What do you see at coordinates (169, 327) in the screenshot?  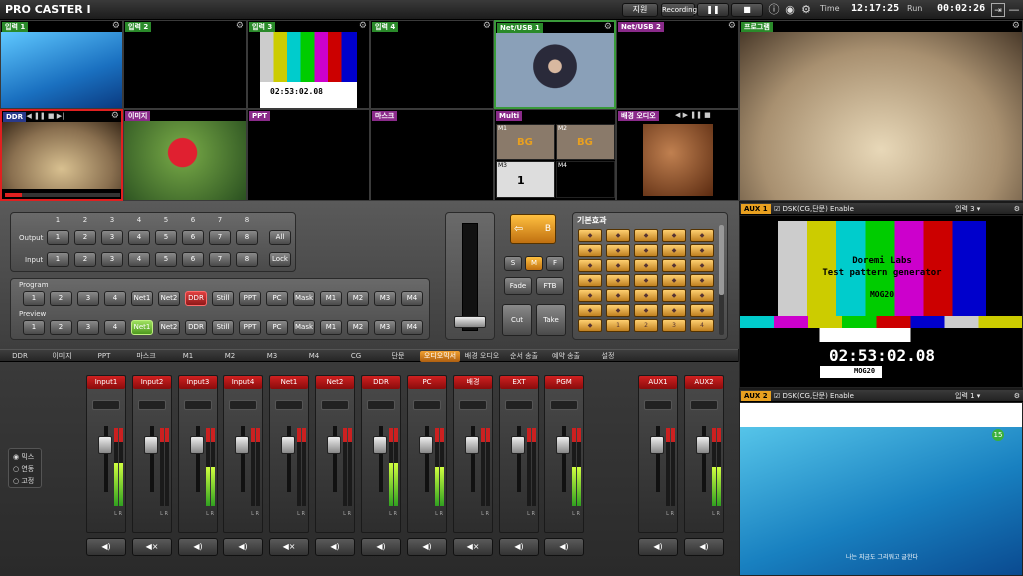 I see `preview-key: Net2` at bounding box center [169, 327].